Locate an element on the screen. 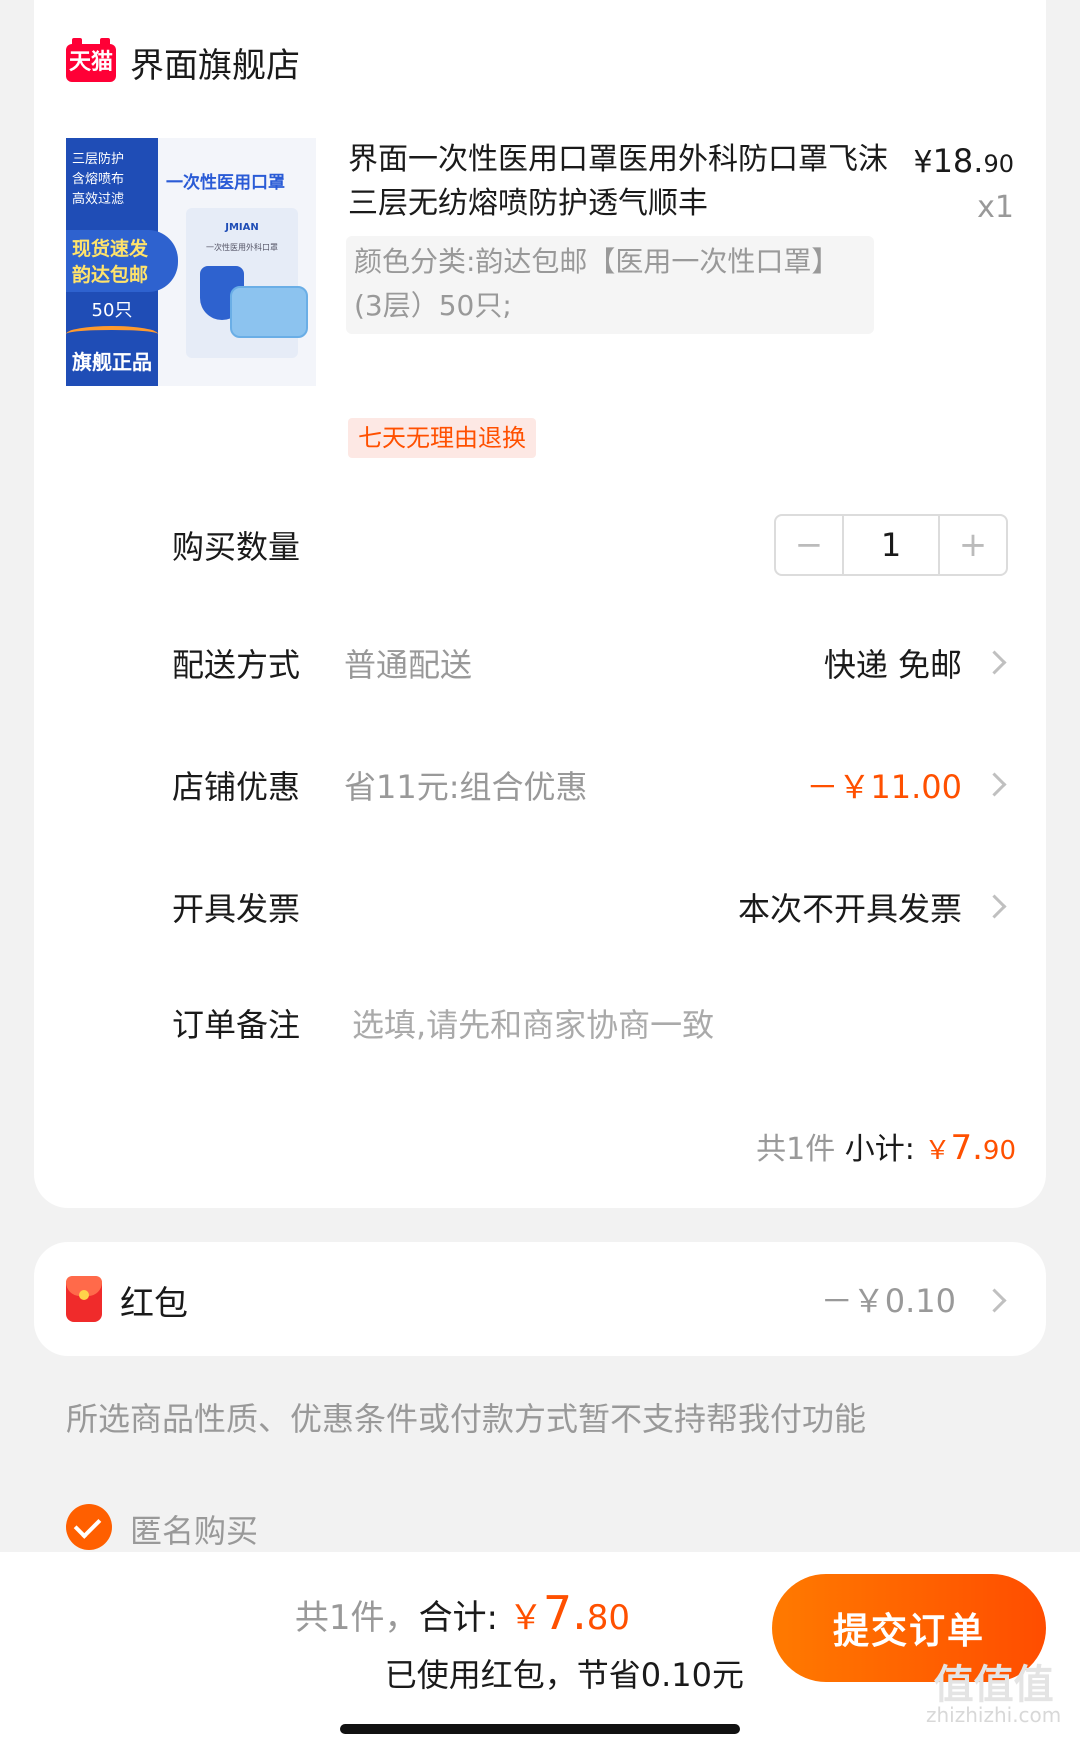 This screenshot has width=1080, height=1751. quantity-value: 1 is located at coordinates (891, 545).